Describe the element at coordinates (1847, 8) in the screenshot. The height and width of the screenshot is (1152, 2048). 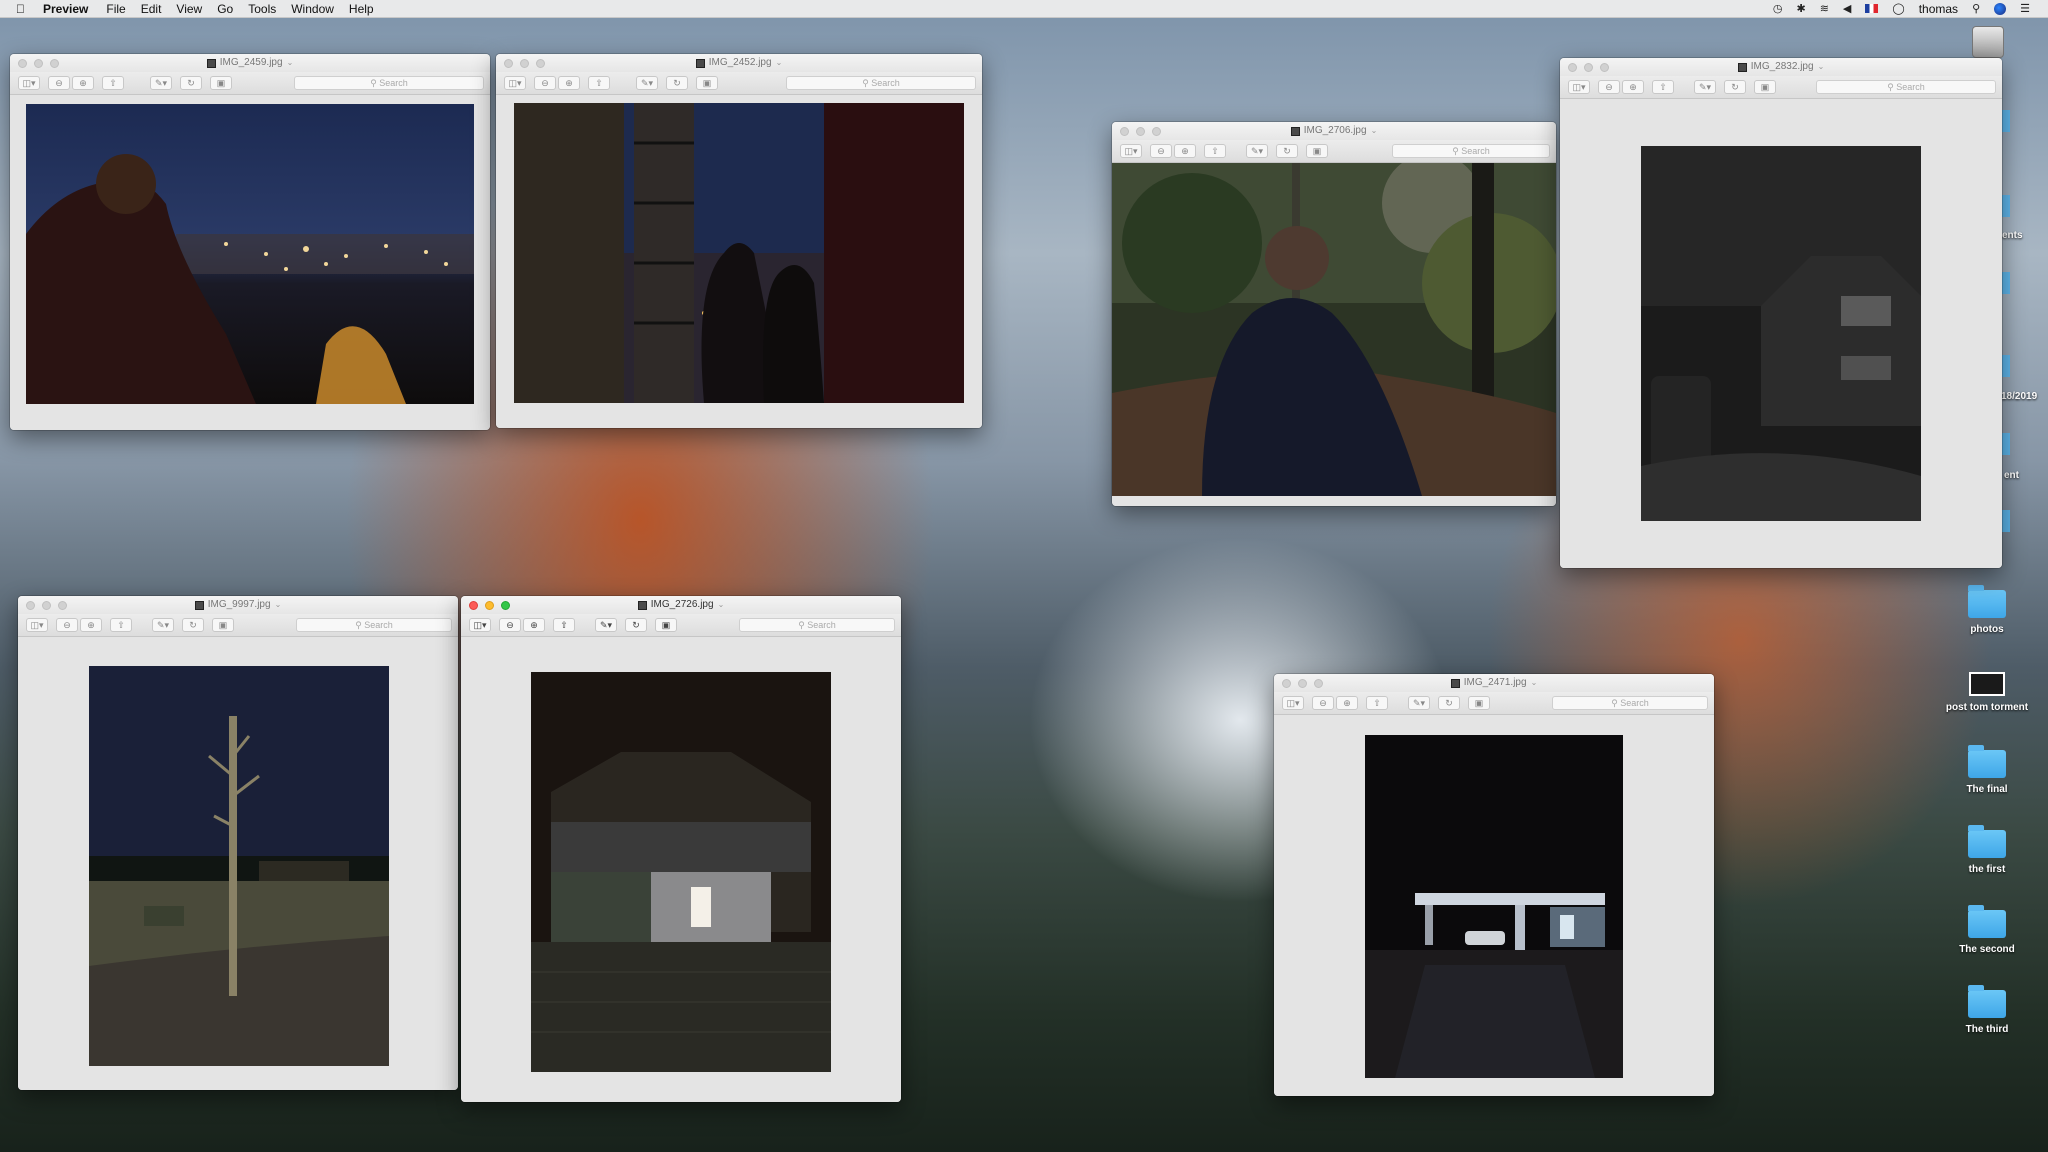
I see `volume-icon: ◀` at that location.